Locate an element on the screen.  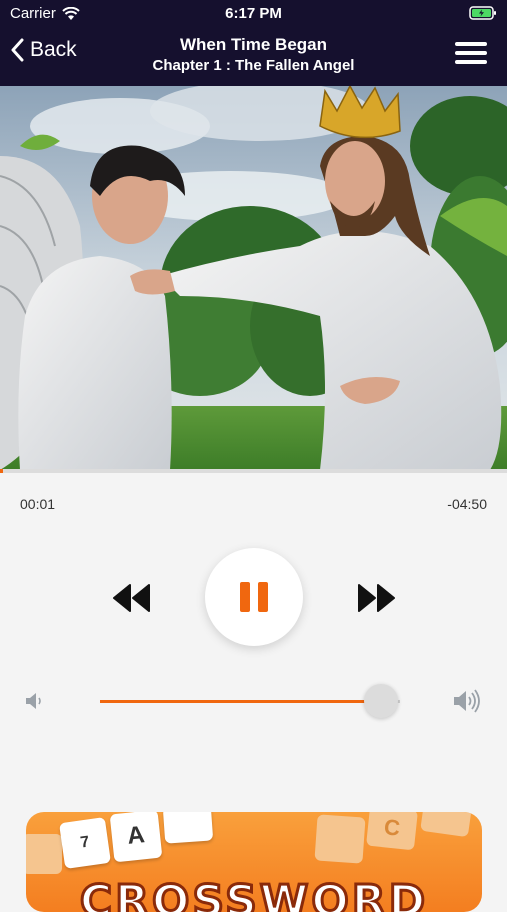
status-bar: Carrier 6:17 PM is located at coordinates (253, 14).